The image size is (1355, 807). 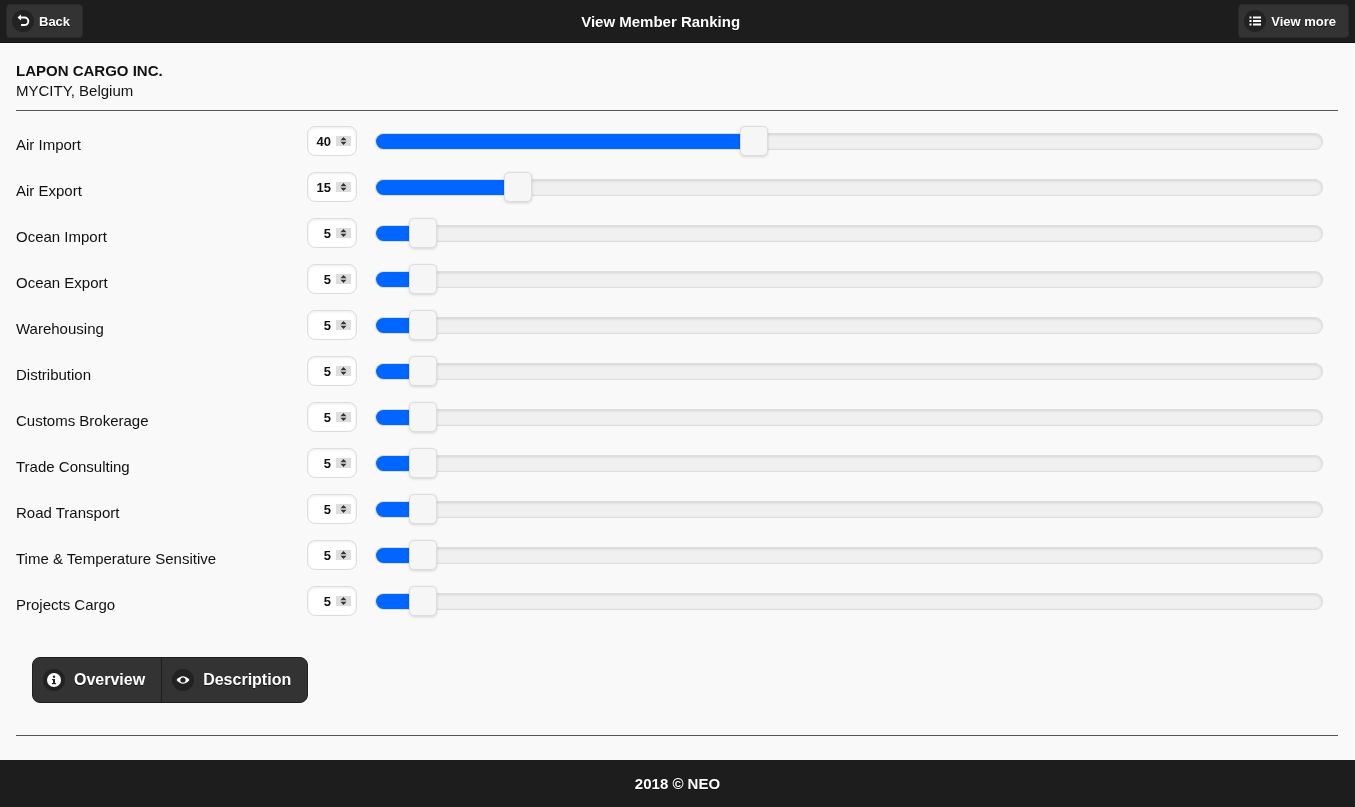 What do you see at coordinates (68, 511) in the screenshot?
I see `category-label: Road Transport` at bounding box center [68, 511].